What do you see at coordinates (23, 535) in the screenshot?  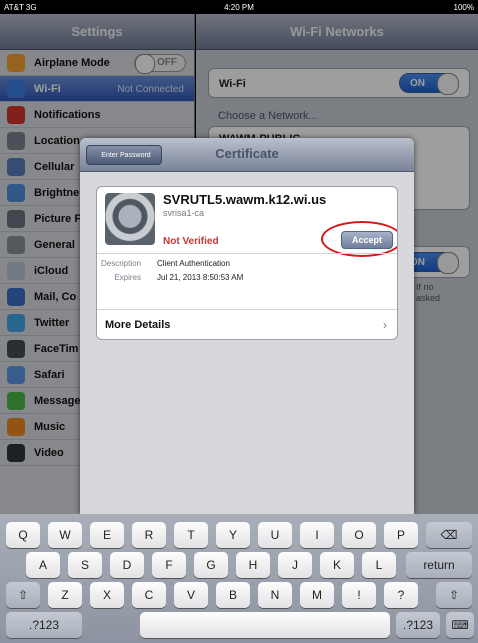 I see `key-q: Q` at bounding box center [23, 535].